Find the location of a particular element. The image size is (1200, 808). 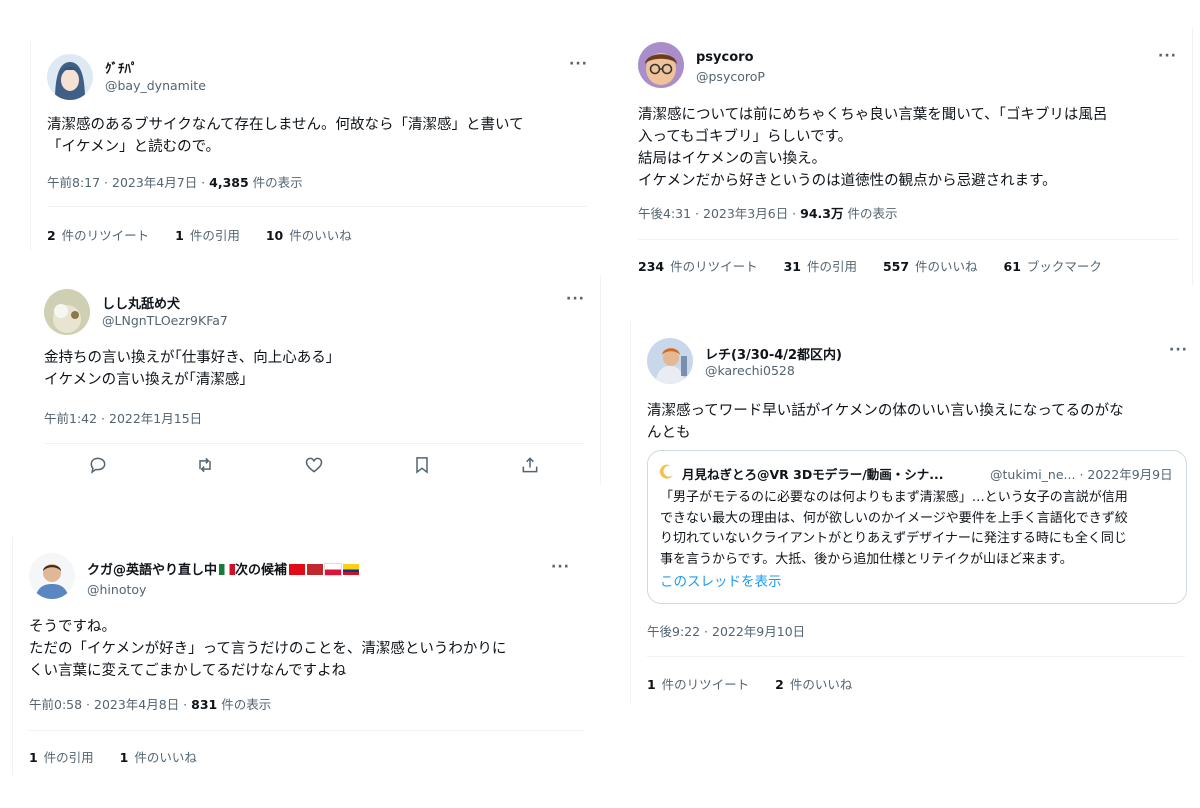

tweet-meta: 午前0:58 · 2023年4月8日 · 831 件の表示 is located at coordinates (150, 703).